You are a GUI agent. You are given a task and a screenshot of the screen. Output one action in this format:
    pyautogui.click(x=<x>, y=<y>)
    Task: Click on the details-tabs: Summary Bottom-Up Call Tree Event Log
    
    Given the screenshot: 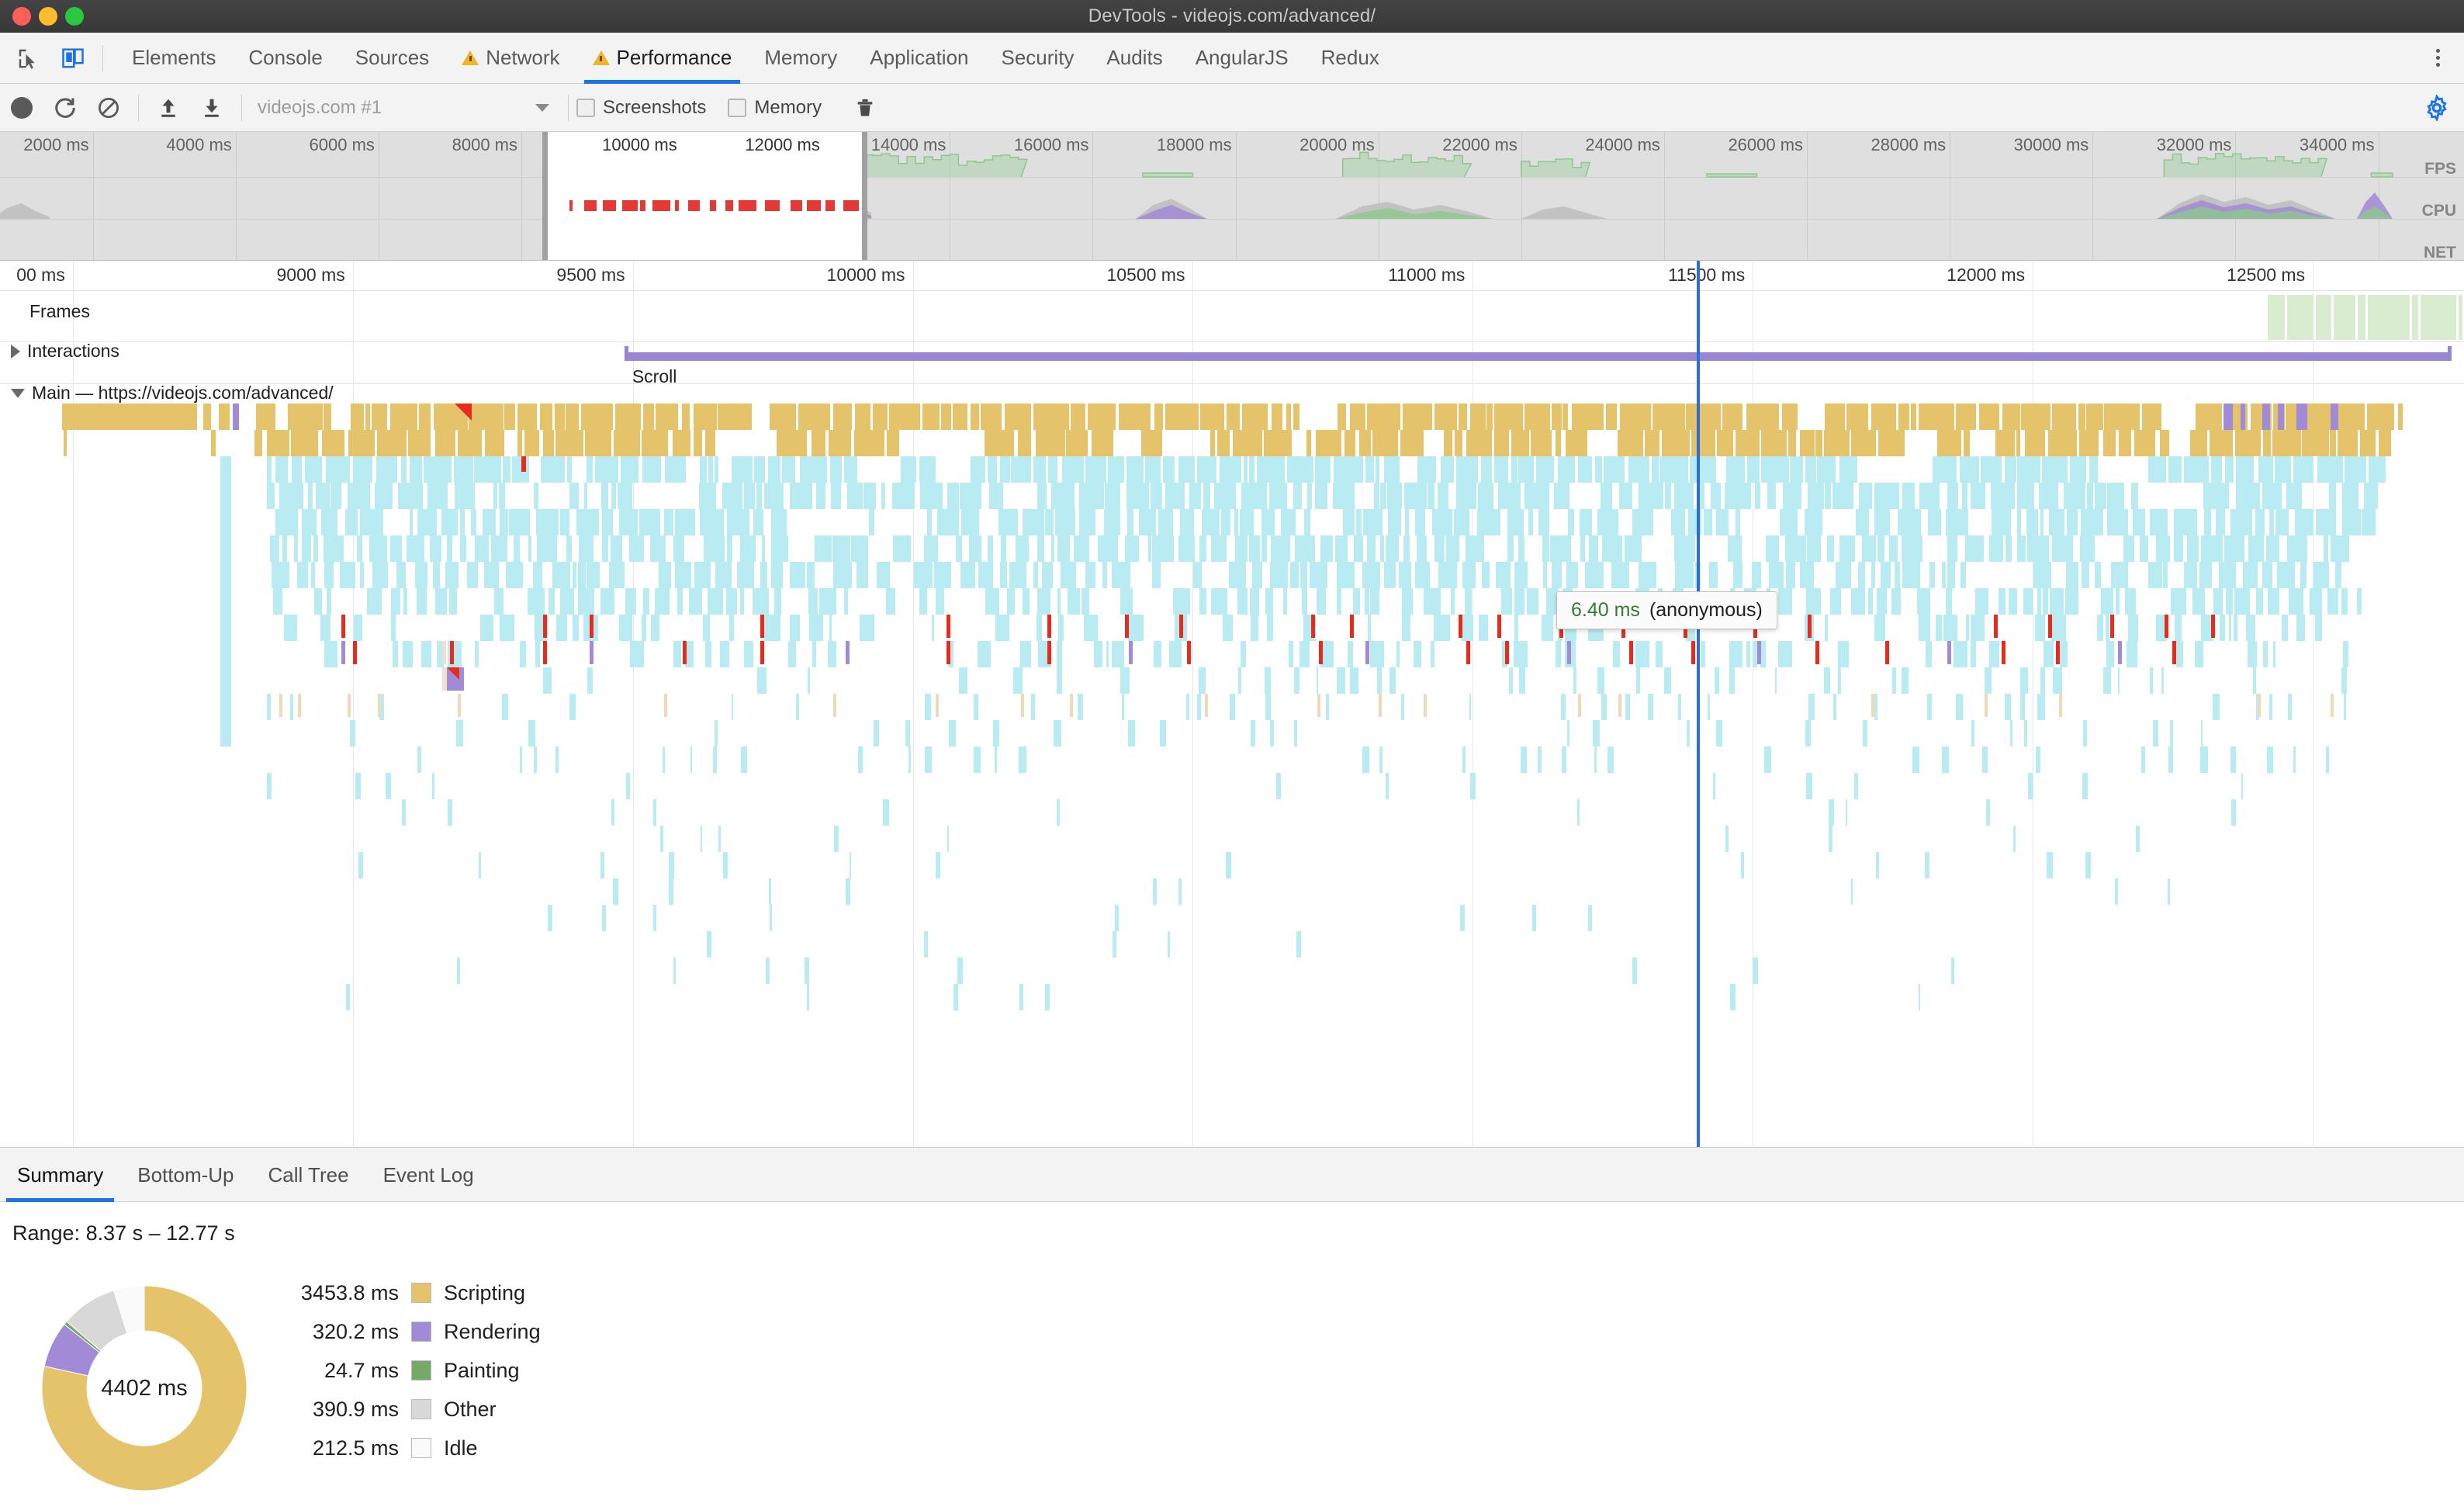 What is the action you would take?
    pyautogui.click(x=1232, y=1175)
    